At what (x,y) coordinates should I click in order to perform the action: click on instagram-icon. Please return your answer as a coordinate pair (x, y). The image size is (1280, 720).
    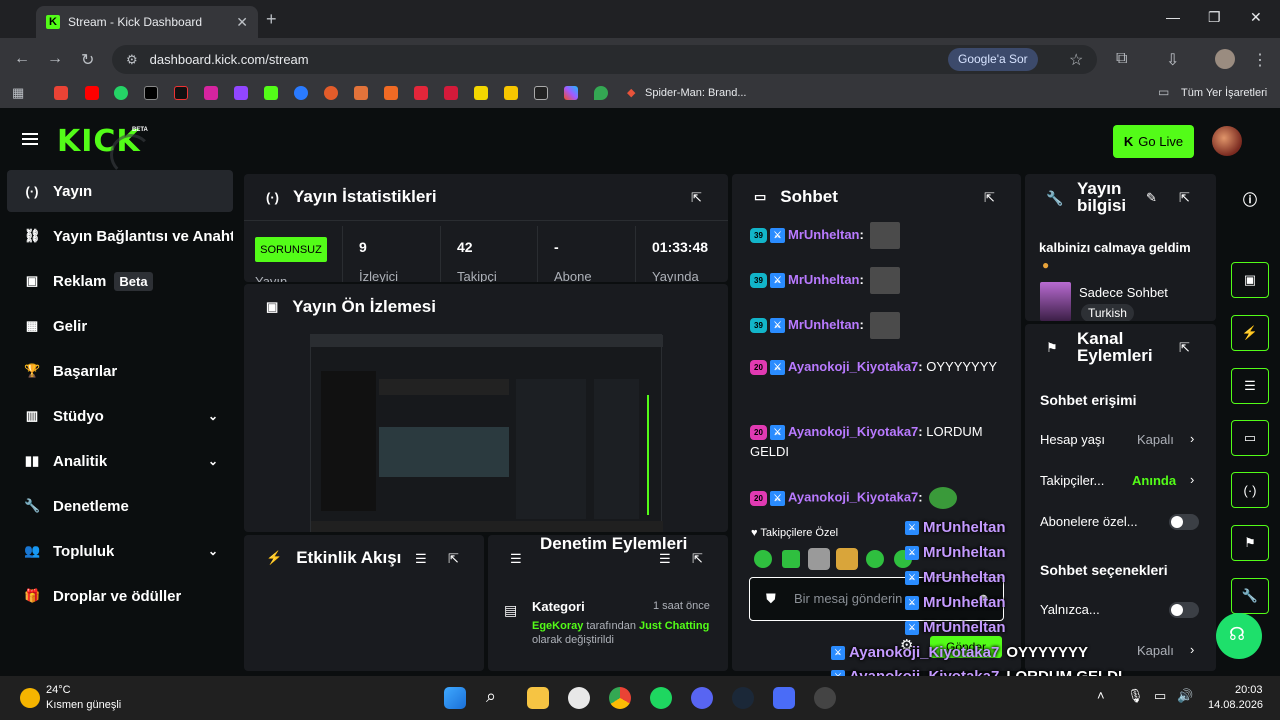
    Looking at the image, I should click on (211, 93).